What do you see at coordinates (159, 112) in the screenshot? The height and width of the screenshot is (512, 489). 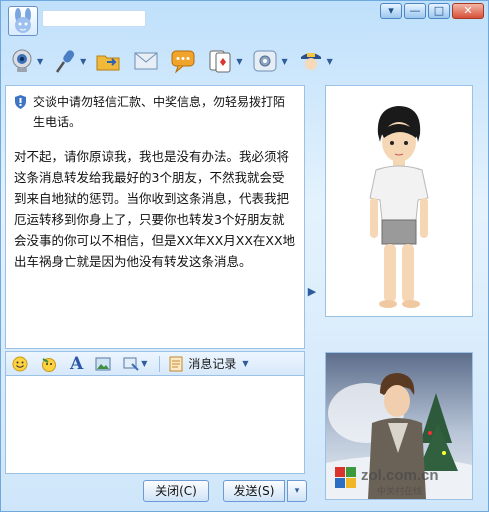 I see `security-notice-text: 交谈中请勿轻信汇款、中奖信息，勿轻易拨打陌生电话。` at bounding box center [159, 112].